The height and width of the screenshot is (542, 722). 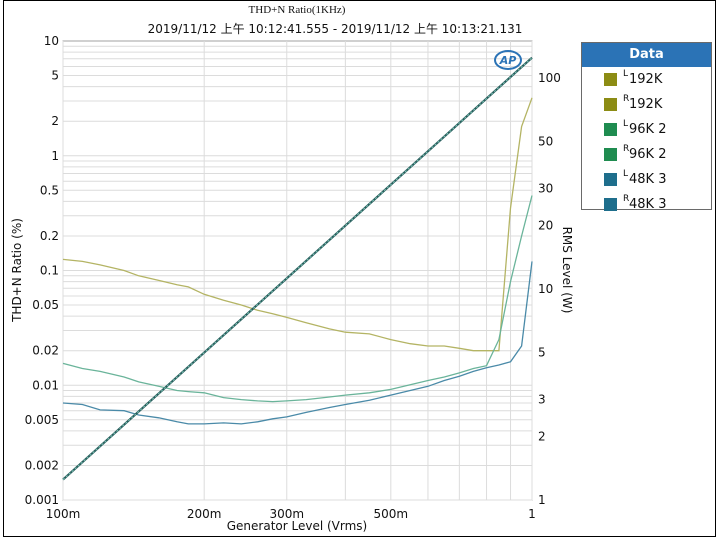 I want to click on ap-logo-text: AP, so click(x=508, y=60).